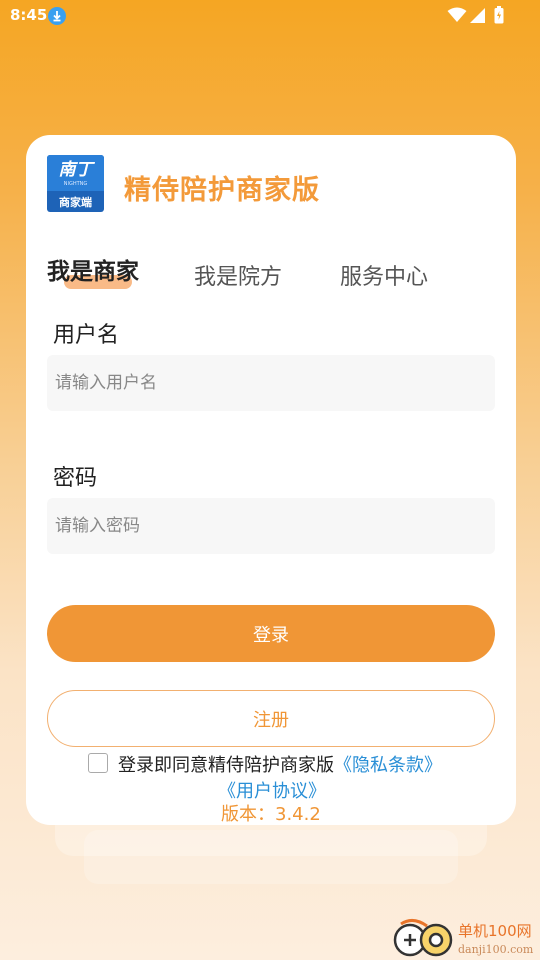 Image resolution: width=540 pixels, height=960 pixels. What do you see at coordinates (271, 814) in the screenshot?
I see `version-text: 版本：3.4.2` at bounding box center [271, 814].